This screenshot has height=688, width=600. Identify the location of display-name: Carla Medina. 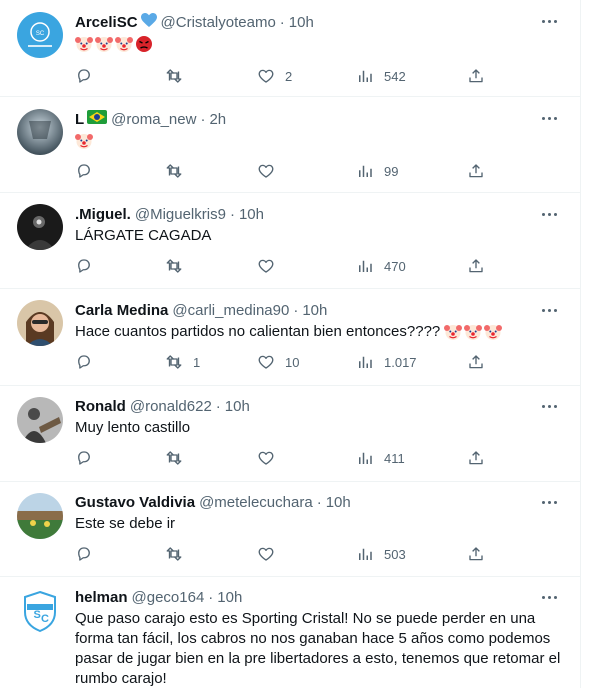
(121, 311).